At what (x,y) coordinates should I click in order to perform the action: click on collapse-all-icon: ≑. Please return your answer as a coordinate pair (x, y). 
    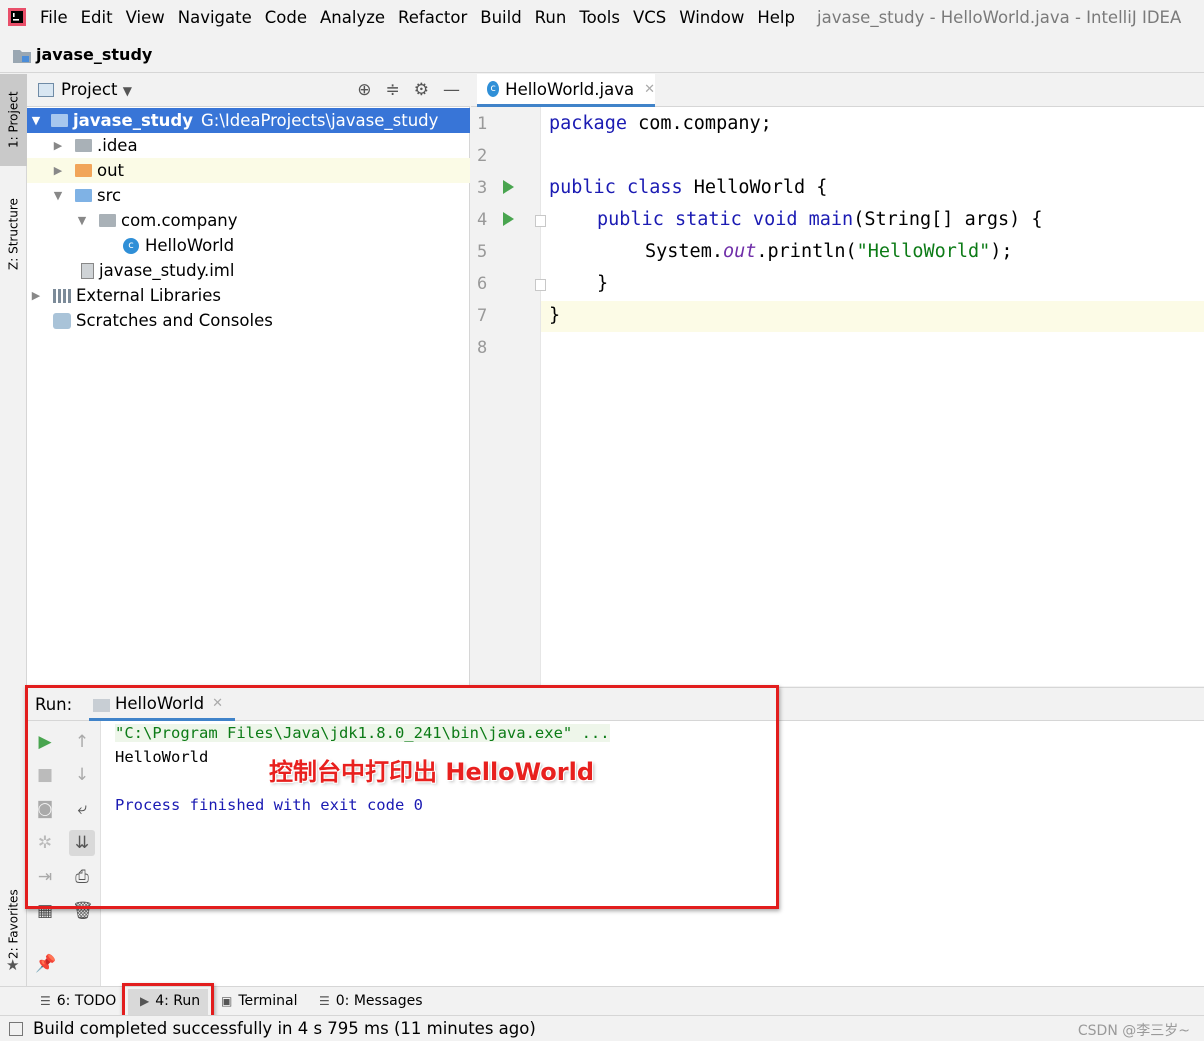
    Looking at the image, I should click on (393, 90).